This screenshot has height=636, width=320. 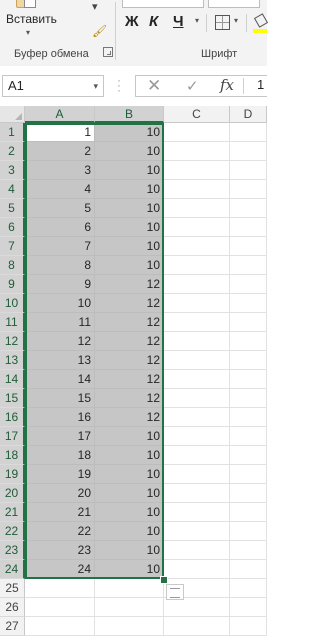 I want to click on row-header: 13, so click(x=12, y=360).